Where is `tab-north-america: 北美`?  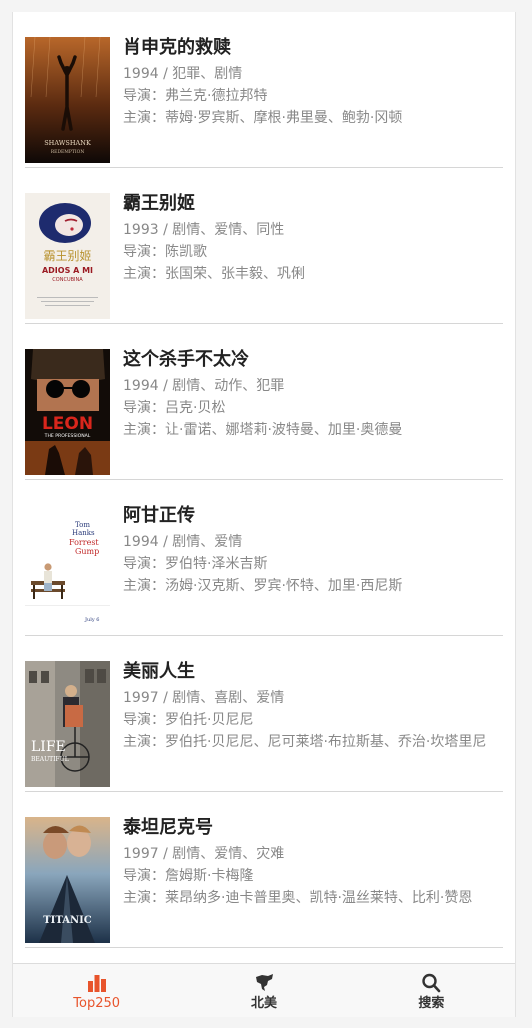
tab-north-america: 北美 is located at coordinates (263, 990).